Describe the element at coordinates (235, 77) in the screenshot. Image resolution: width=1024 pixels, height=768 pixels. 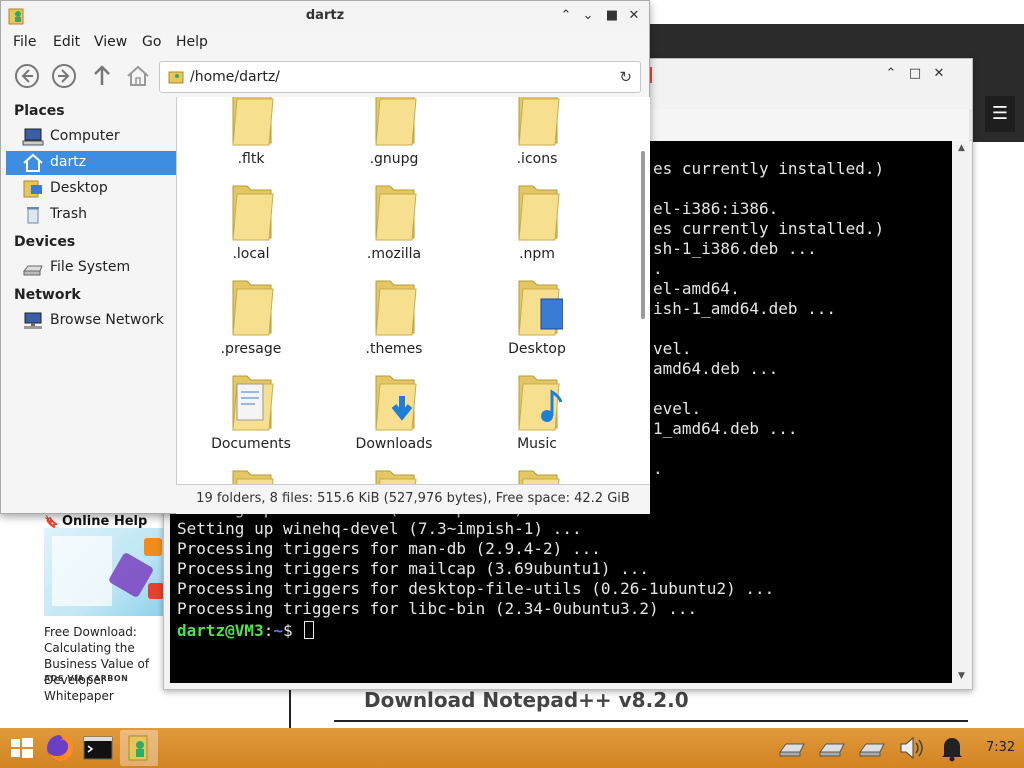
I see `path-input: /home/dartz/` at that location.